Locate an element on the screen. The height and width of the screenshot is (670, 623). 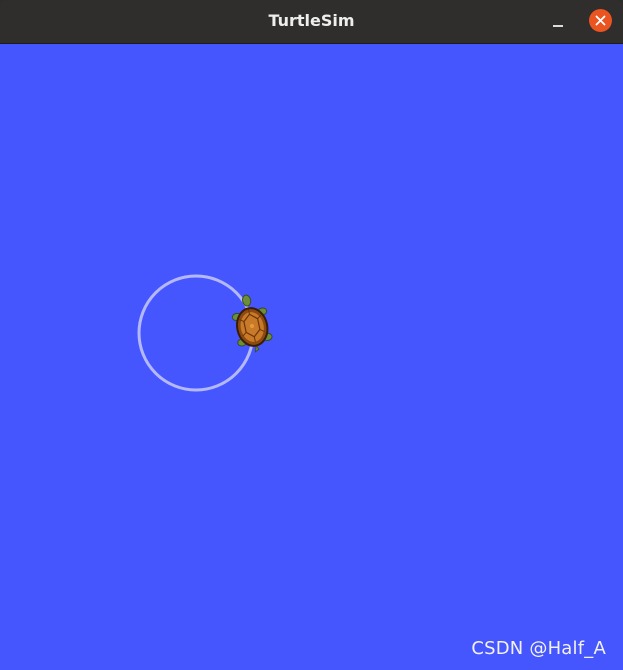
title-bar: TurtleSim is located at coordinates (311, 22).